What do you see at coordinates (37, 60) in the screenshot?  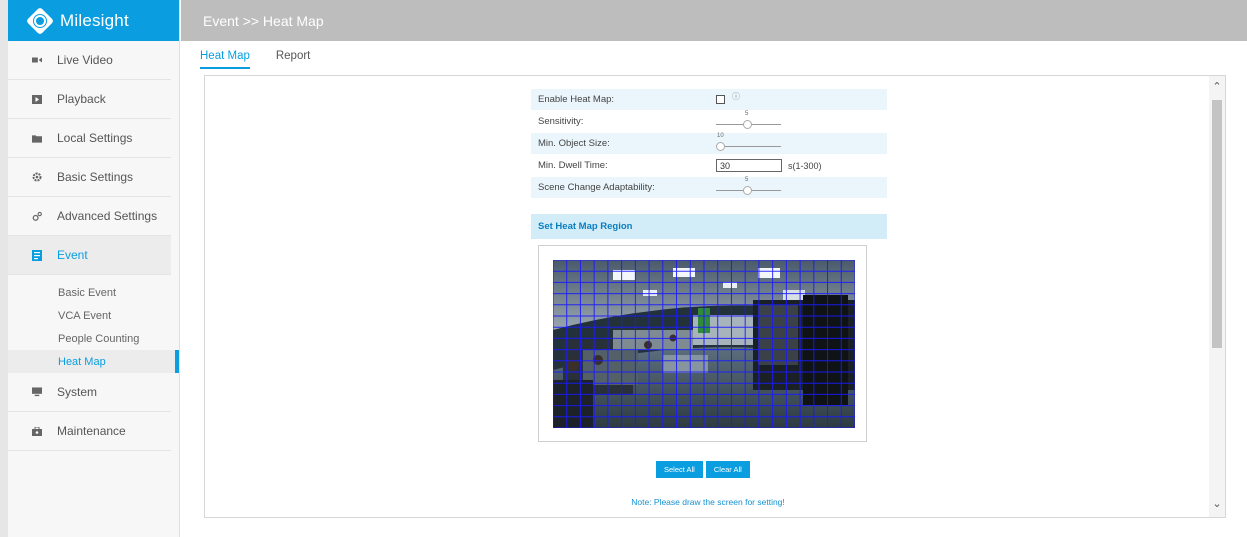 I see `video-icon` at bounding box center [37, 60].